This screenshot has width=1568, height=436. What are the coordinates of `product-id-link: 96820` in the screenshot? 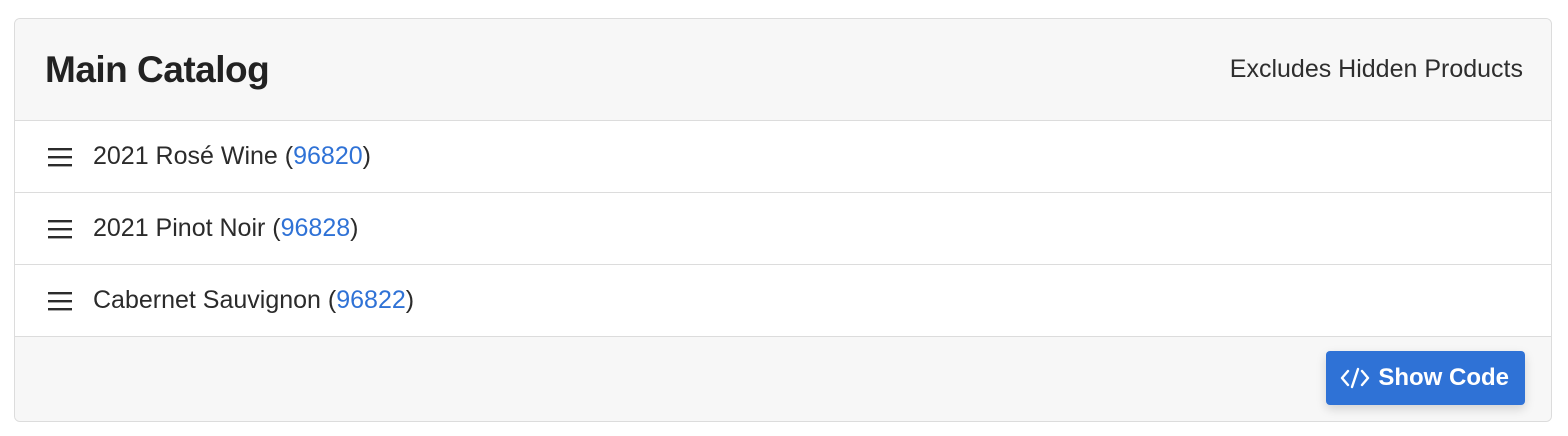 It's located at (328, 156).